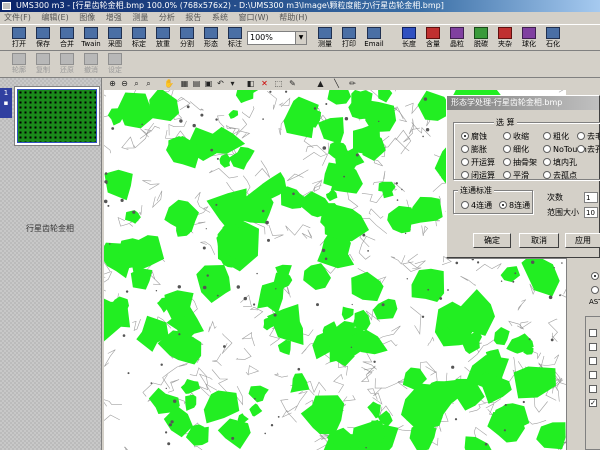 This screenshot has width=600, height=450. What do you see at coordinates (539, 240) in the screenshot?
I see `cancel-button: 取消` at bounding box center [539, 240].